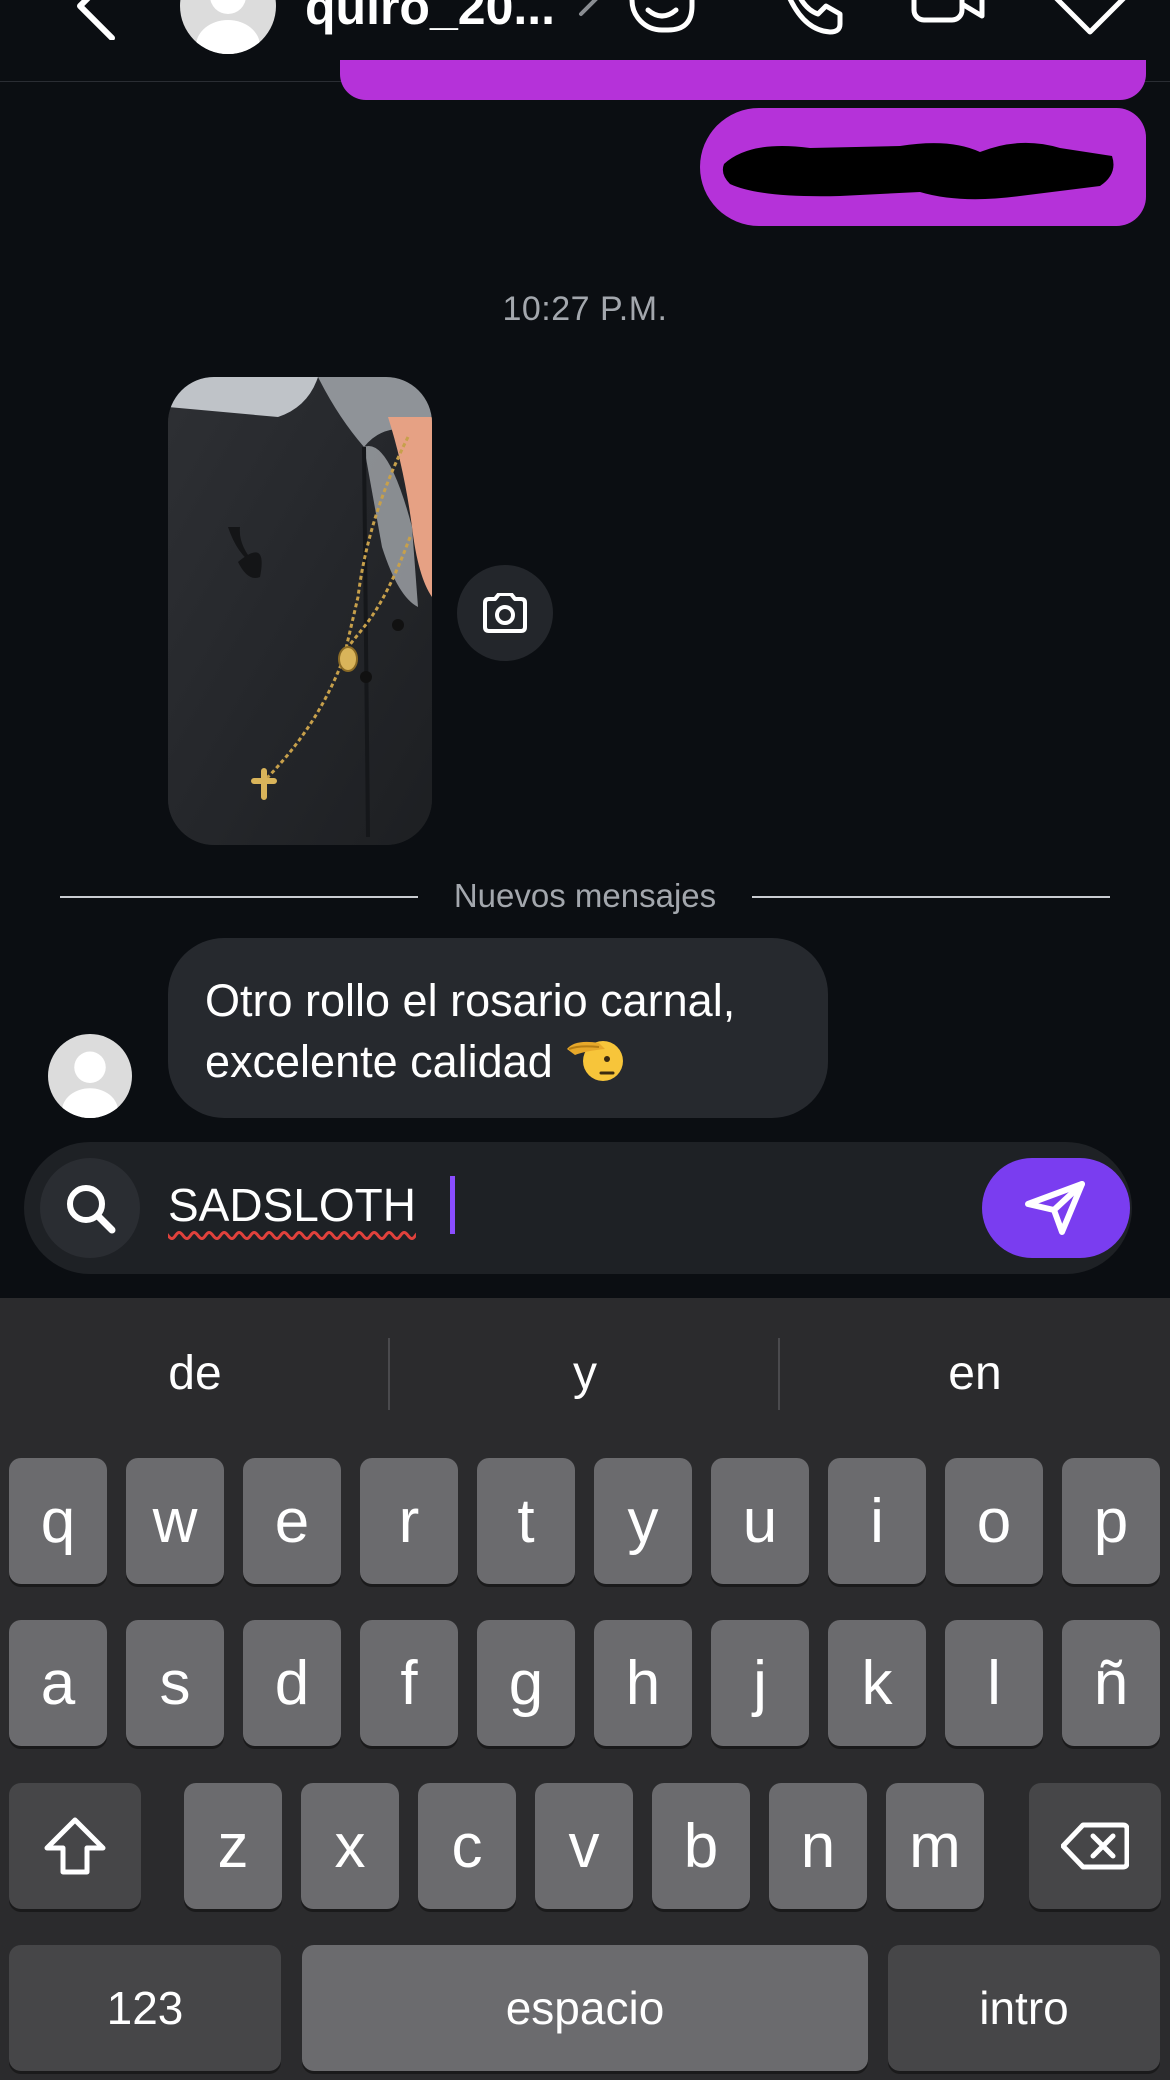  Describe the element at coordinates (292, 1205) in the screenshot. I see `message-input: SADSLOTH` at that location.